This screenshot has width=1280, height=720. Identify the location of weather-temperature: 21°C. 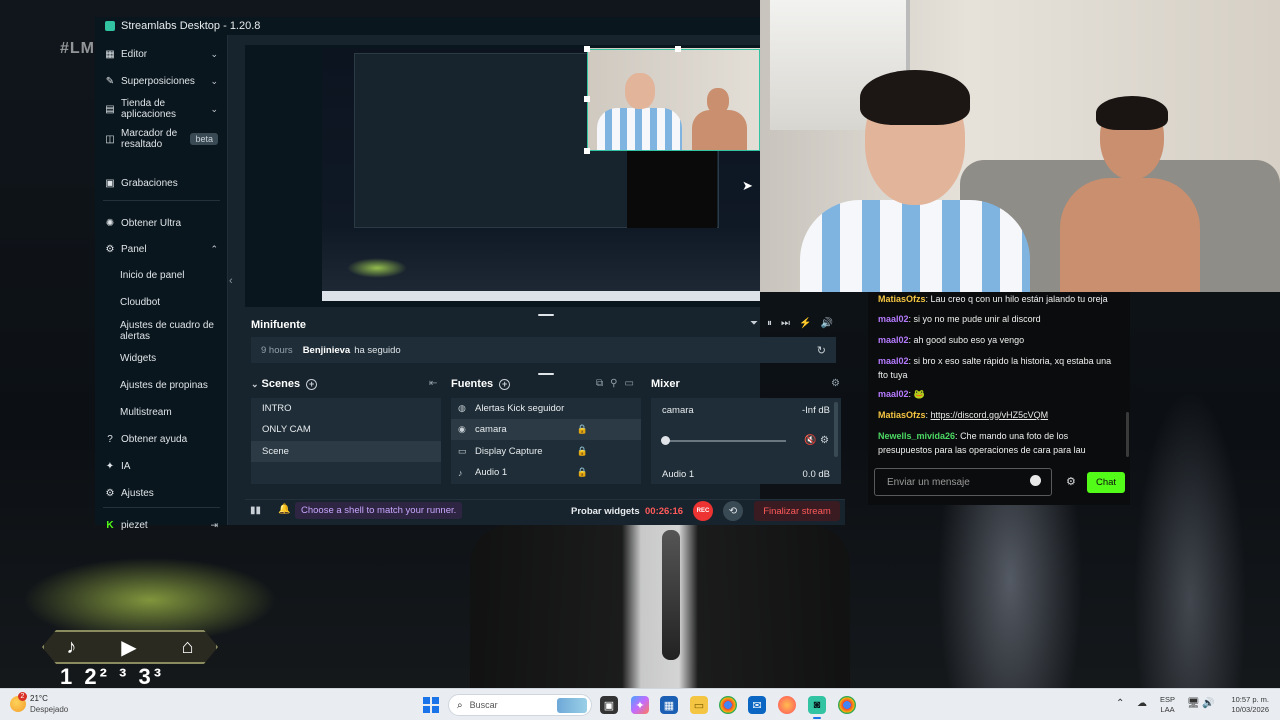
(39, 698).